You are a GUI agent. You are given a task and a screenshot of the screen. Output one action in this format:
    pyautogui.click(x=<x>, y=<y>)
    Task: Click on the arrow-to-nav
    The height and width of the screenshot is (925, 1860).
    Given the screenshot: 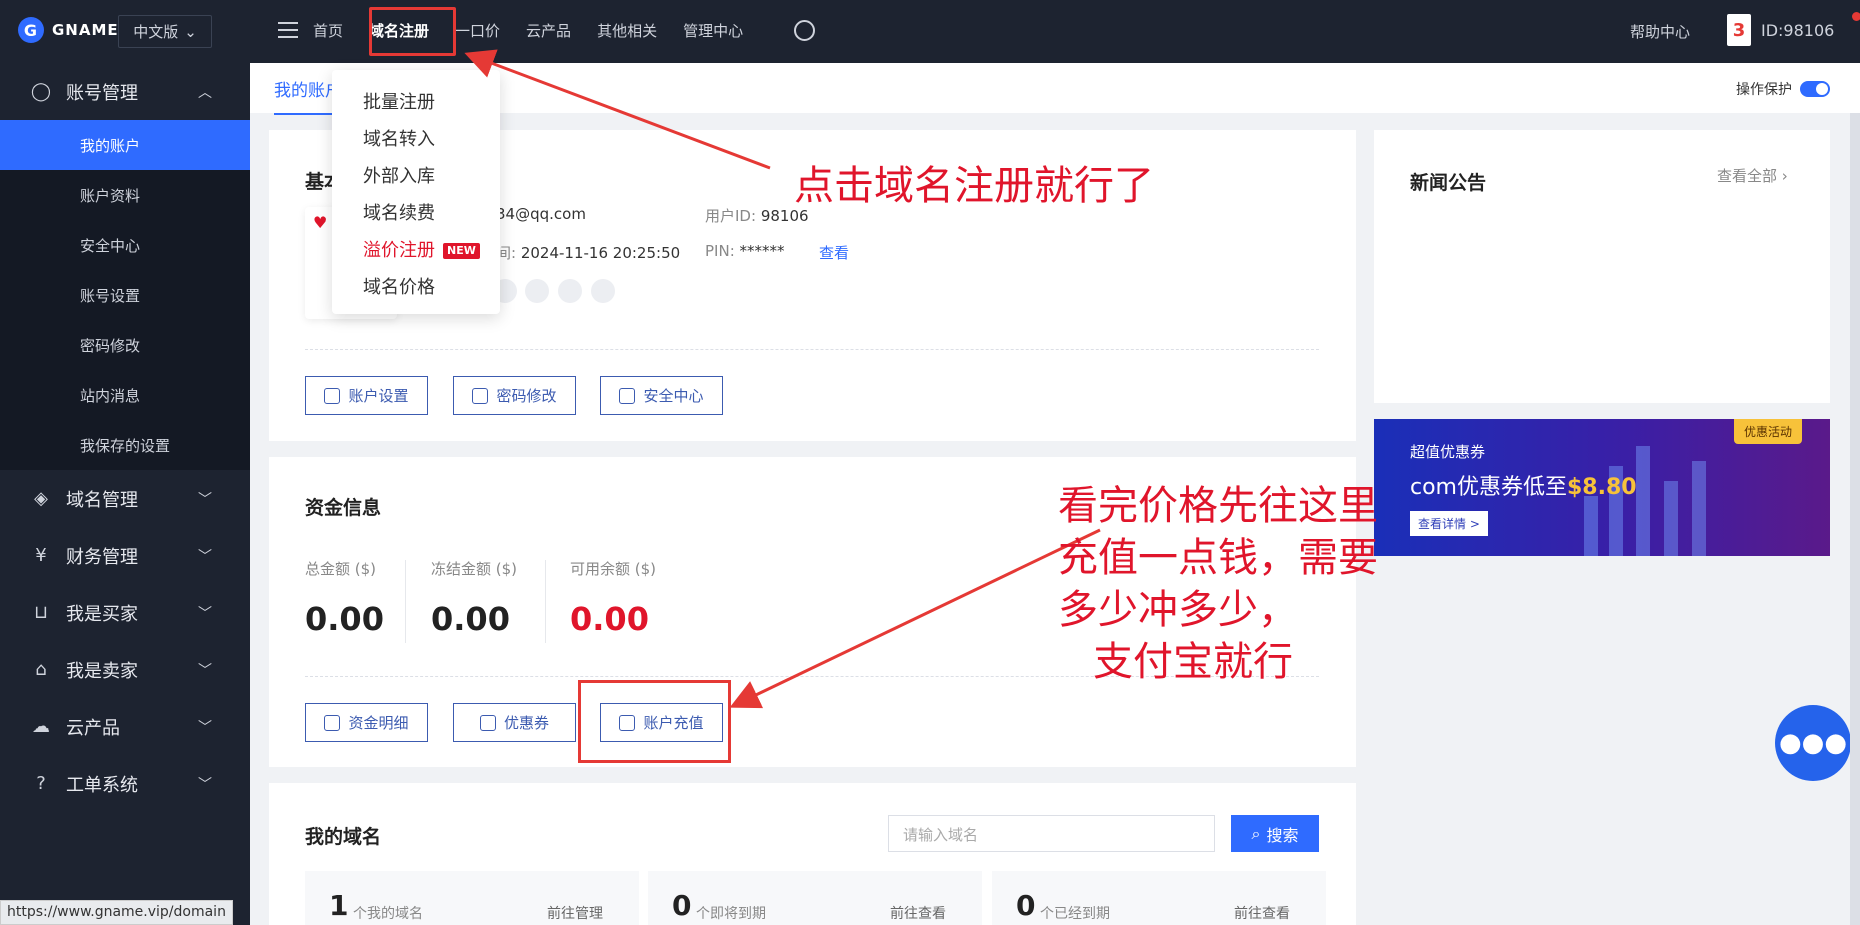 What is the action you would take?
    pyautogui.click(x=617, y=109)
    